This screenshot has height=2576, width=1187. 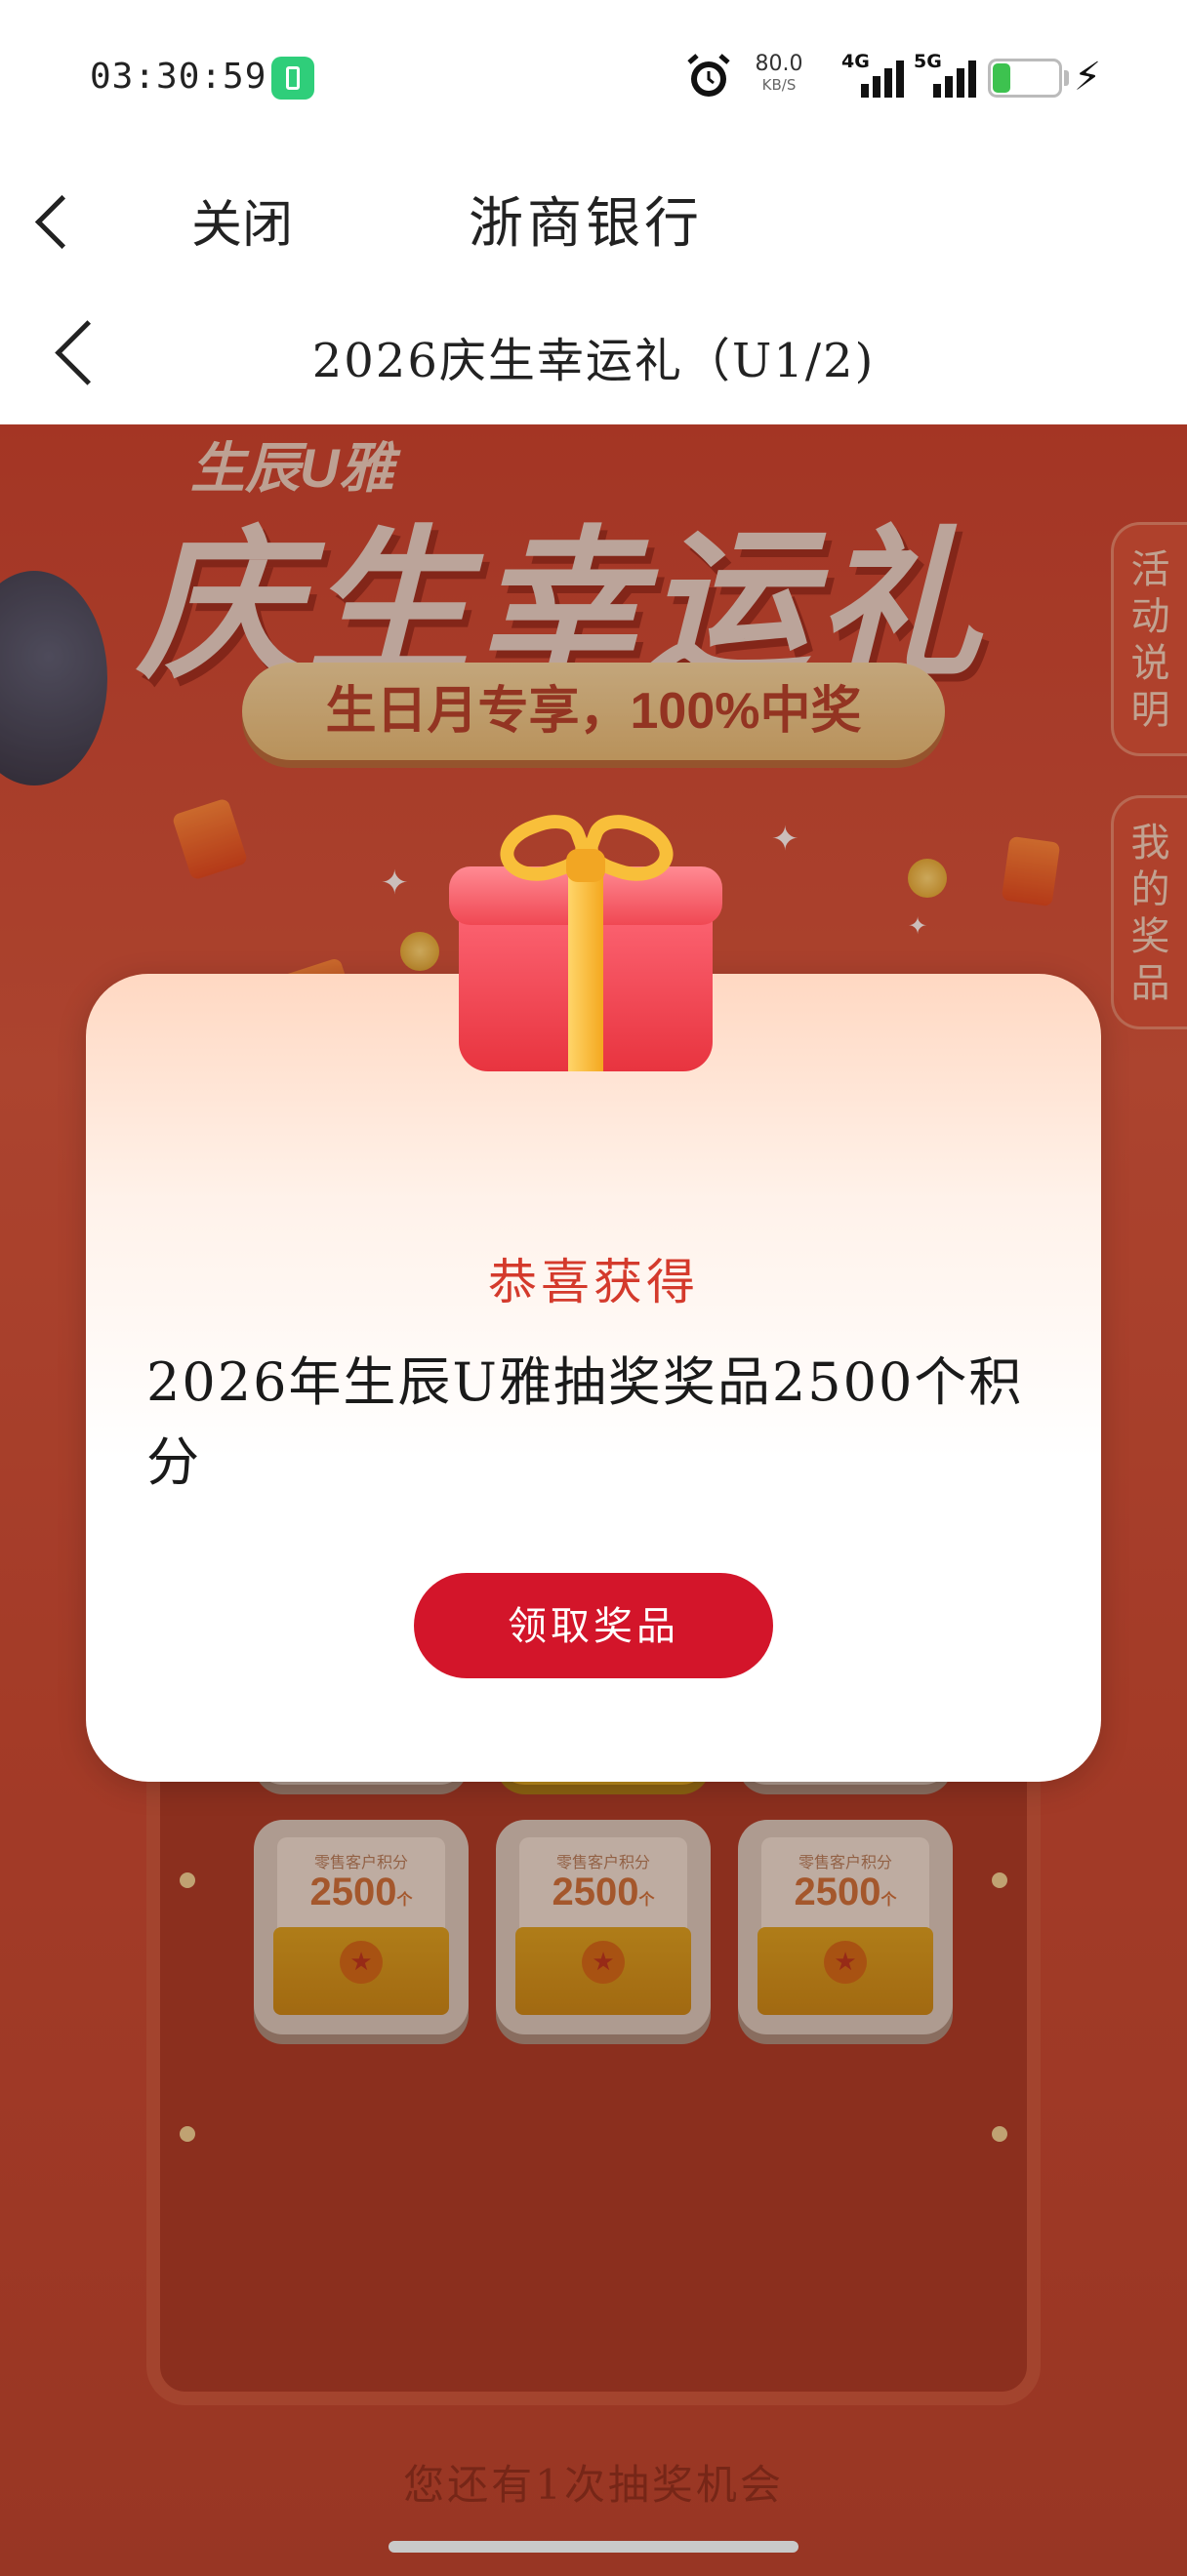 I want to click on network-speed: 80.0 KB/S, so click(x=779, y=73).